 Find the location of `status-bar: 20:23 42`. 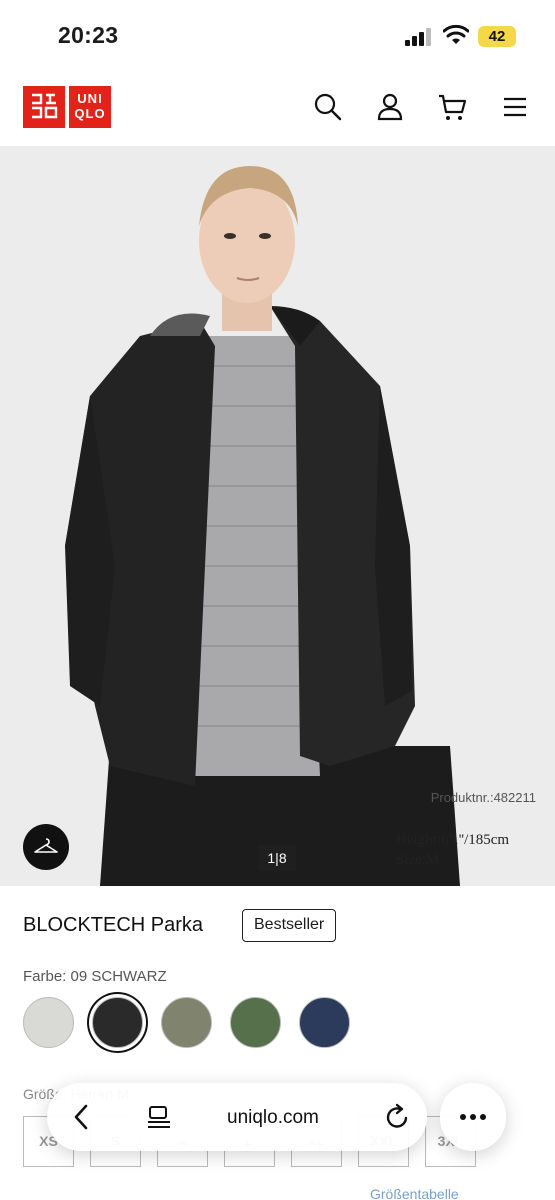

status-bar: 20:23 42 is located at coordinates (277, 36).